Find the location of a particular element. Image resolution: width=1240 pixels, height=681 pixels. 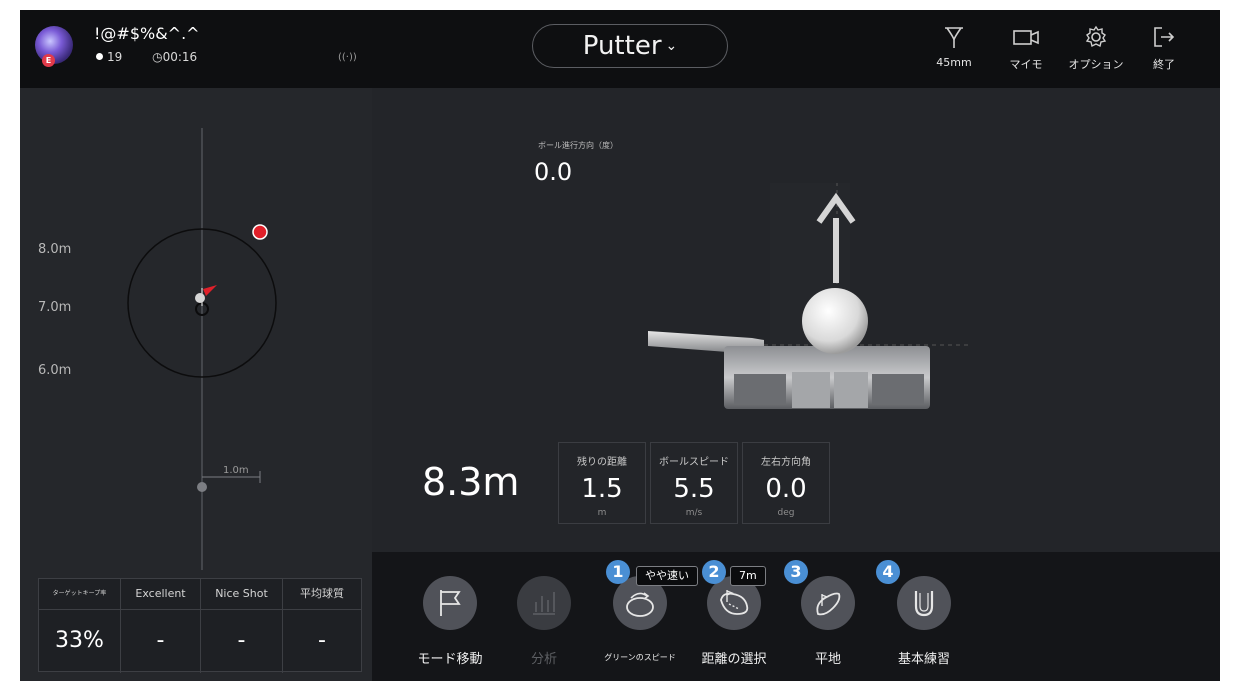

analysis-button: 分析 is located at coordinates (544, 621).